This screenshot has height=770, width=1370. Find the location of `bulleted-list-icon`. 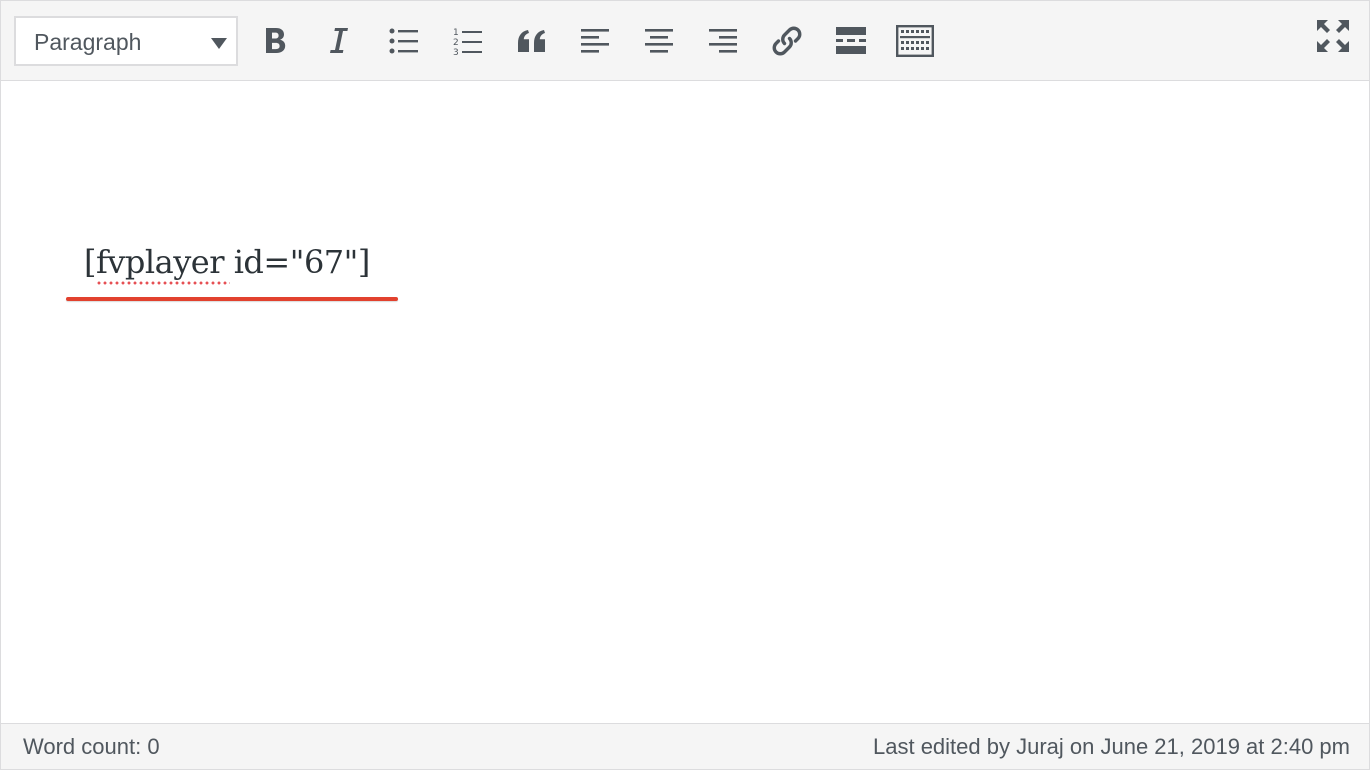

bulleted-list-icon is located at coordinates (403, 41).